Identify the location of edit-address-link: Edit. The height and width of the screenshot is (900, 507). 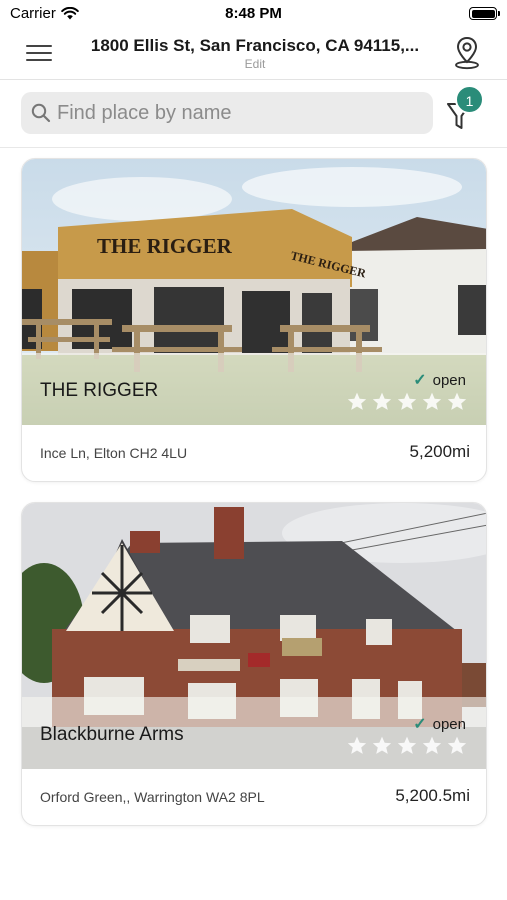
(255, 64).